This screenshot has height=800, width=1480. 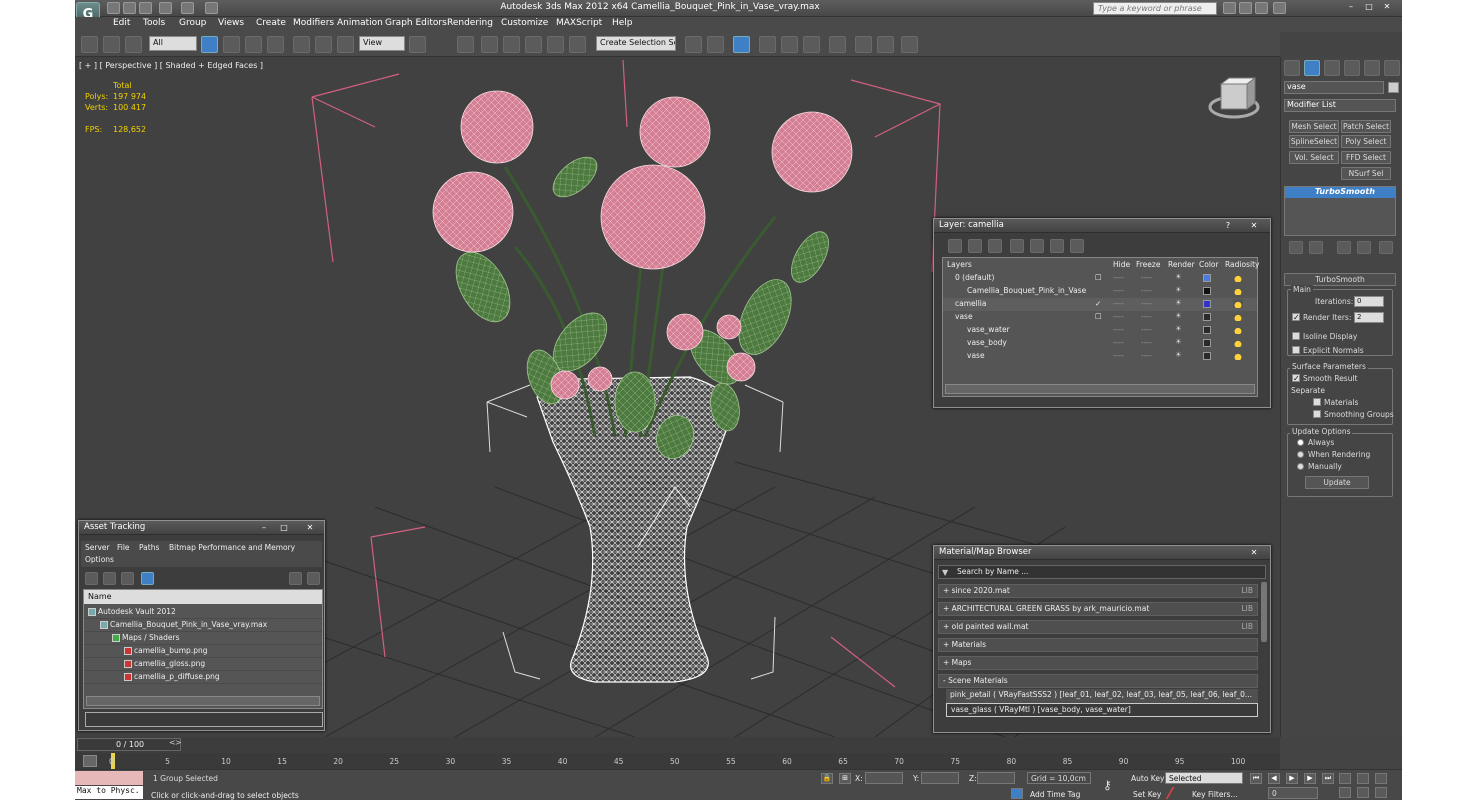 What do you see at coordinates (995, 246) in the screenshot?
I see `add-to-layer-icon` at bounding box center [995, 246].